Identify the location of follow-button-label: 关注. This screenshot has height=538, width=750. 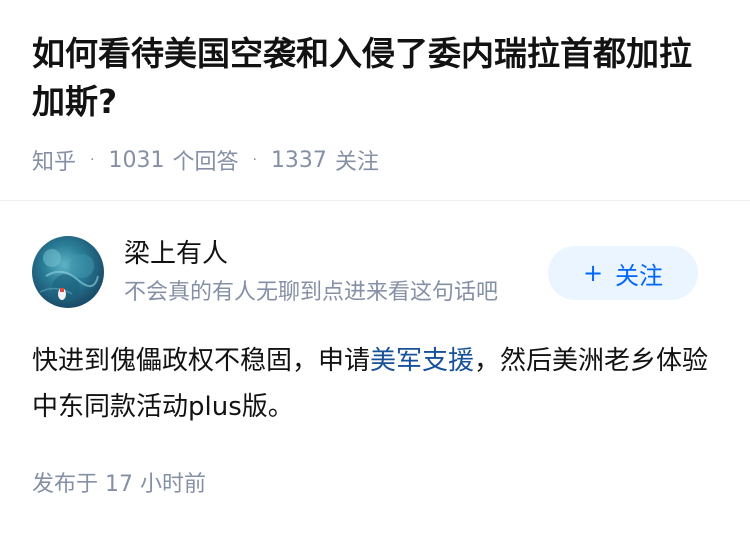
(639, 275).